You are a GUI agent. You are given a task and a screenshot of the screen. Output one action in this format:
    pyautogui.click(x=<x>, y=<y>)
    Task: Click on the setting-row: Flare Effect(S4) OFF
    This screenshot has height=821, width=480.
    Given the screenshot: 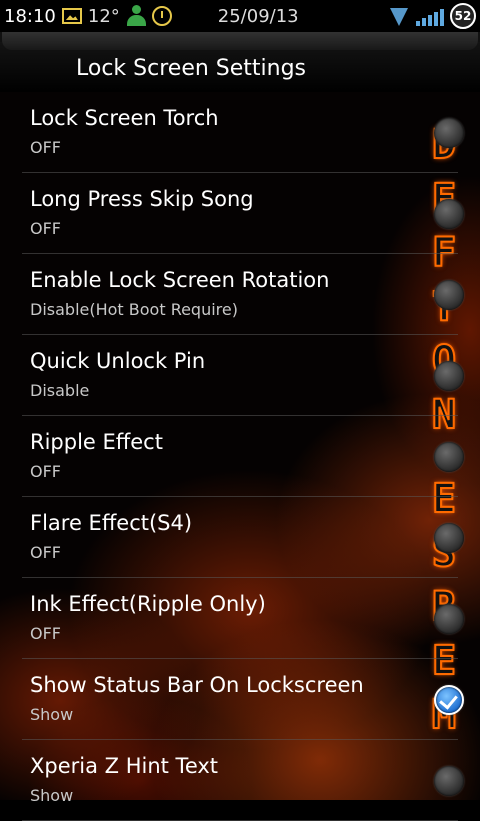 What is the action you would take?
    pyautogui.click(x=243, y=537)
    